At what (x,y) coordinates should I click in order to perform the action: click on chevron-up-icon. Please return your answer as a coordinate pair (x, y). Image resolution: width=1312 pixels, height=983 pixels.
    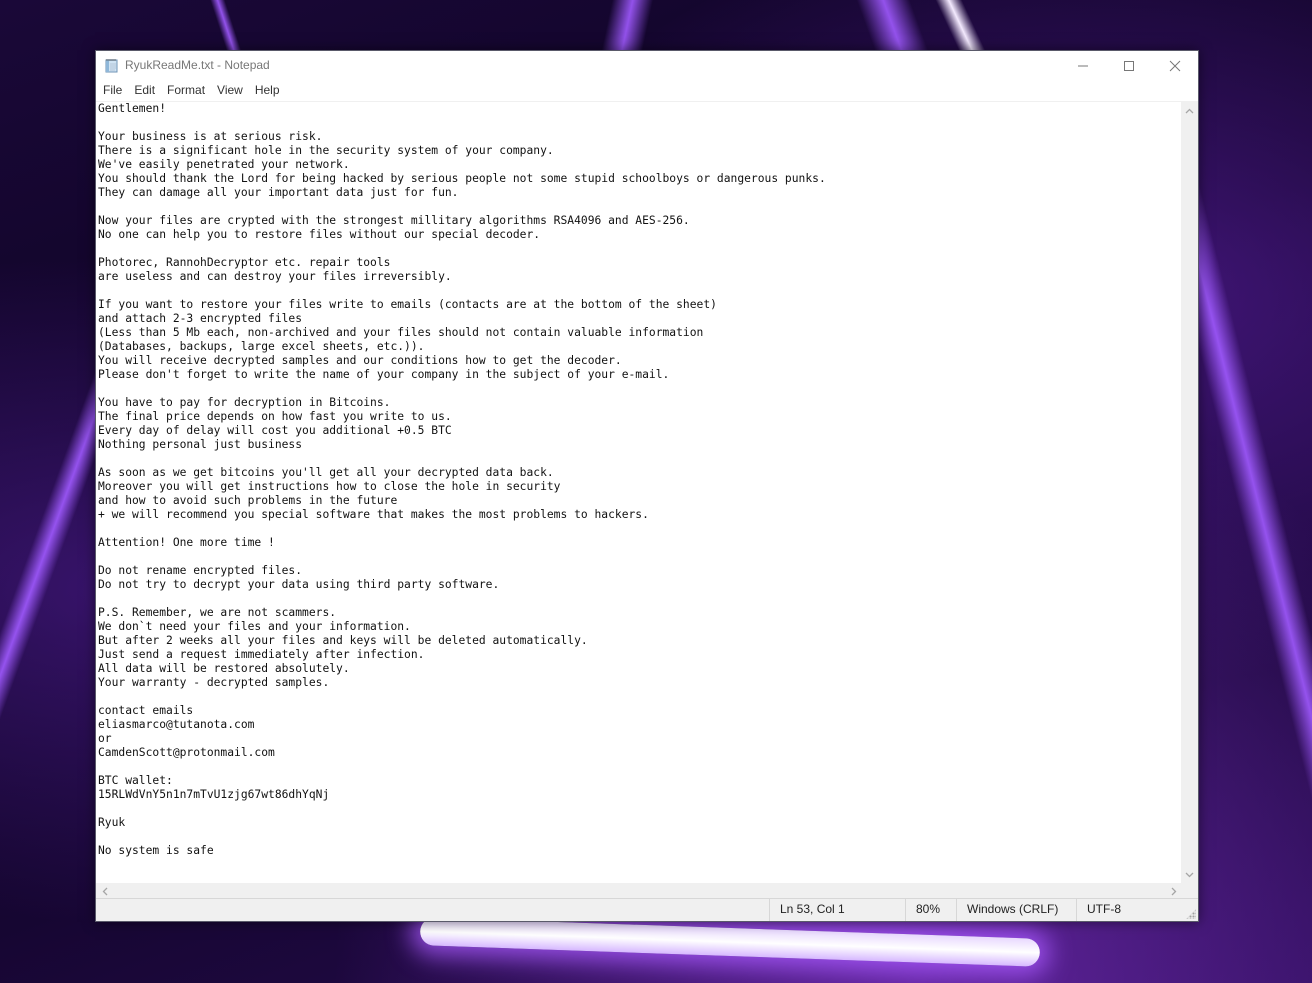
    Looking at the image, I should click on (1189, 110).